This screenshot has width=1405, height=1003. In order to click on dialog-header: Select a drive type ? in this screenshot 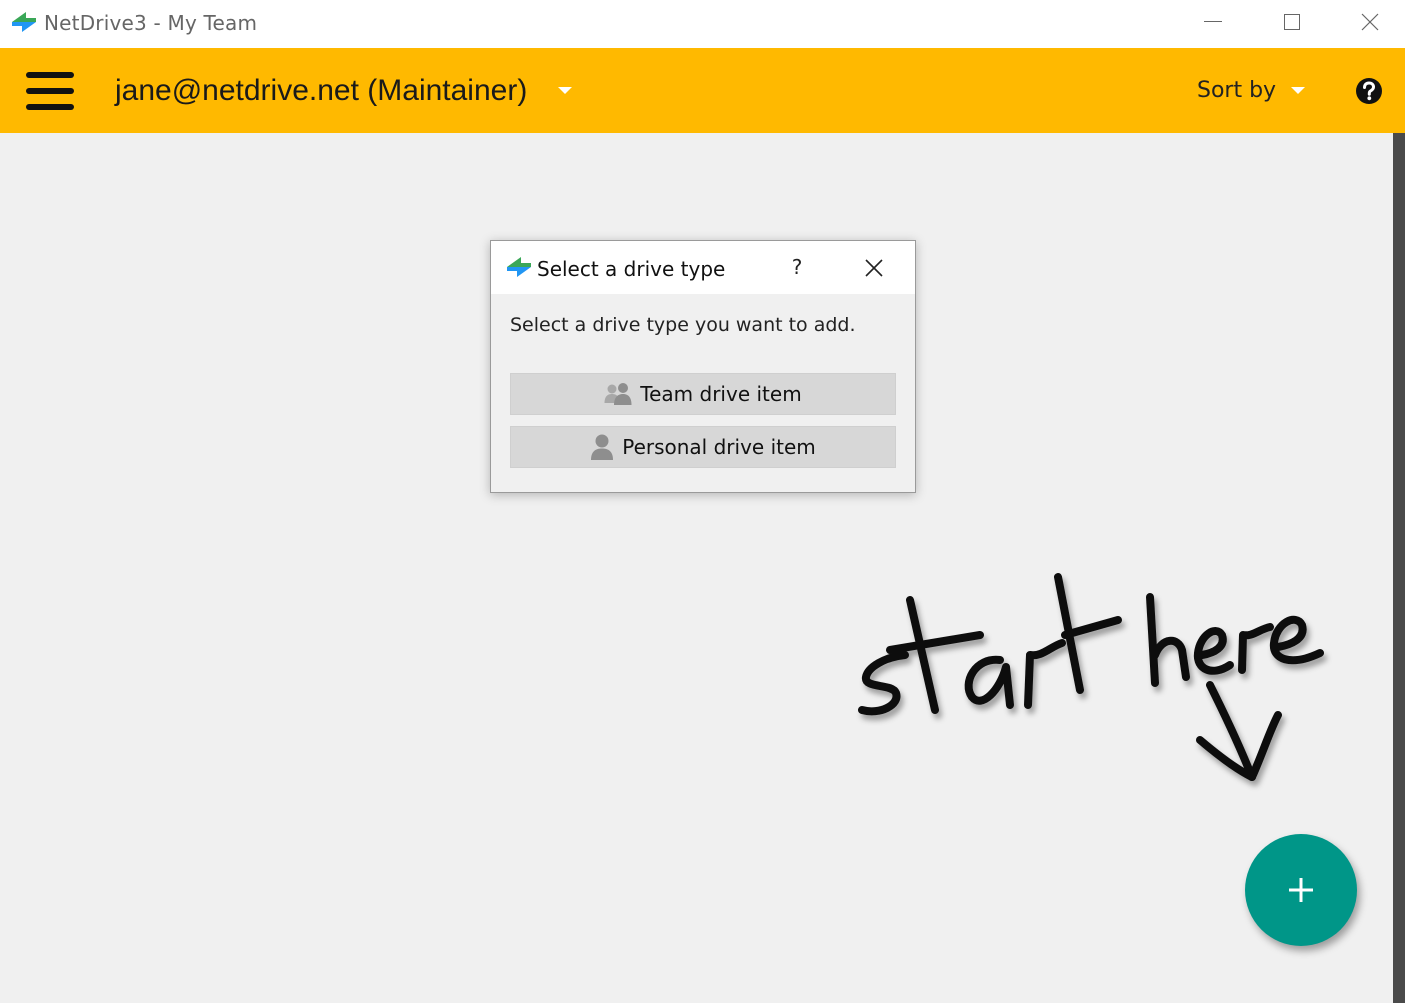, I will do `click(703, 267)`.